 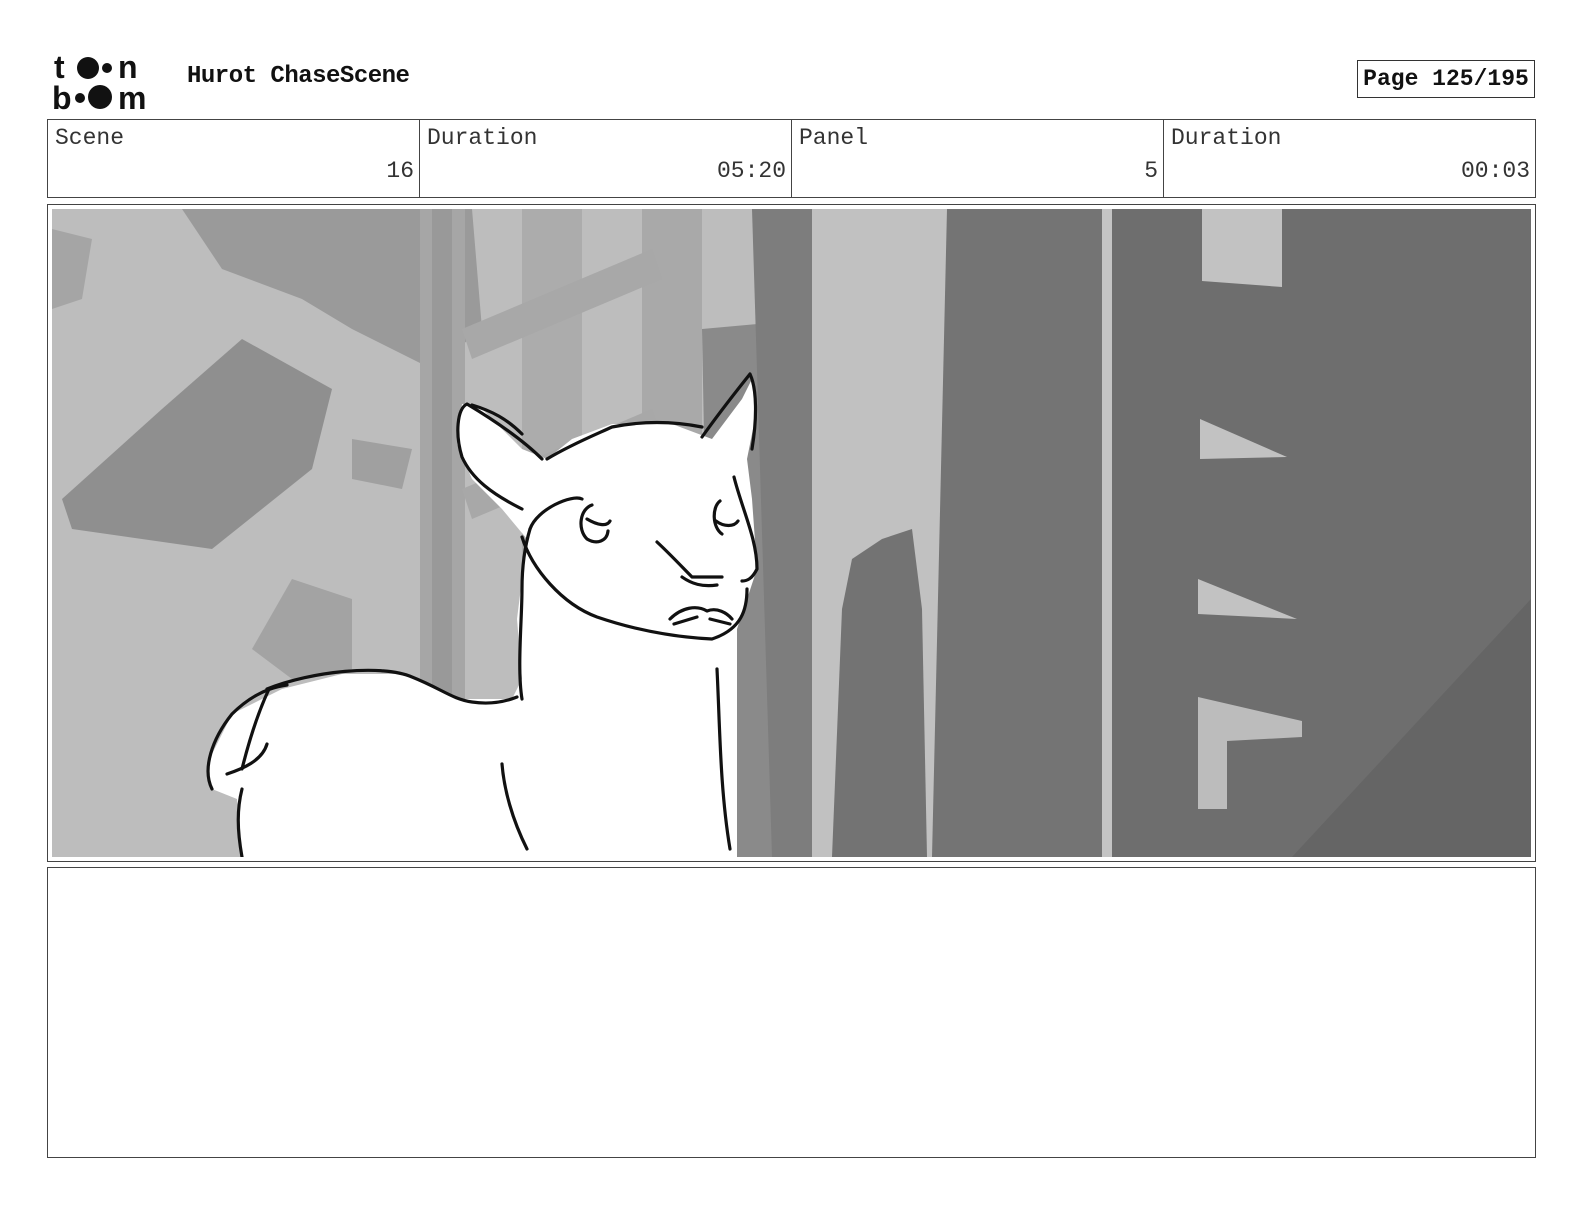 What do you see at coordinates (1226, 138) in the screenshot?
I see `panel-duration-label: Duration` at bounding box center [1226, 138].